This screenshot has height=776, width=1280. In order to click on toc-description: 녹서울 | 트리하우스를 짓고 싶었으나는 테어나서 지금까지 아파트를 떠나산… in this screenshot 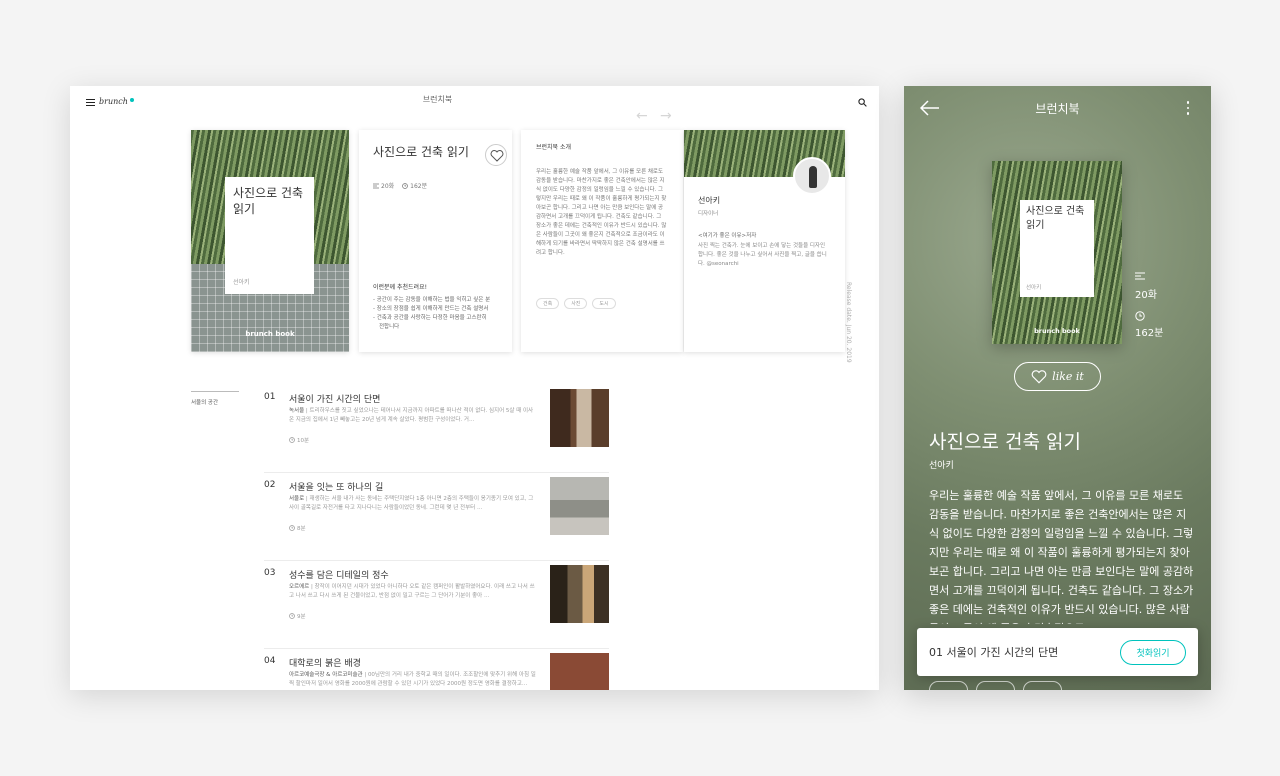, I will do `click(411, 415)`.